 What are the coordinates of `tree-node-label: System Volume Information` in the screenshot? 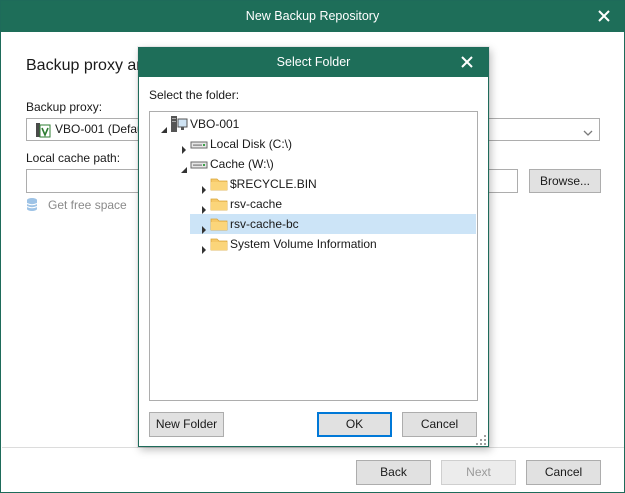 It's located at (303, 244).